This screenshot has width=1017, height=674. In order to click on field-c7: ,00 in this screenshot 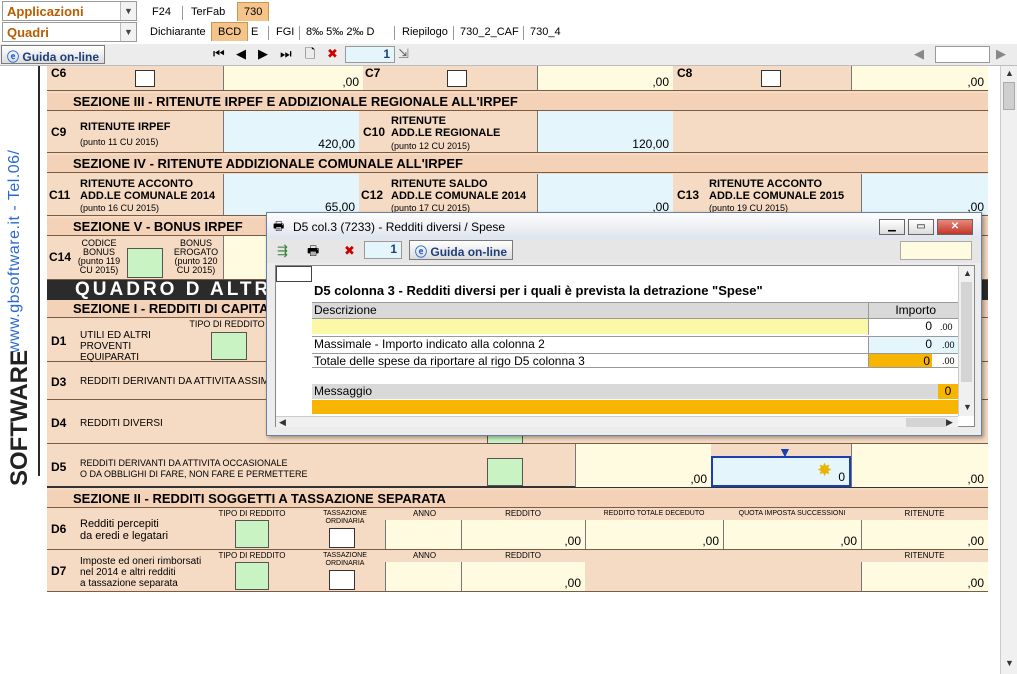, I will do `click(605, 78)`.